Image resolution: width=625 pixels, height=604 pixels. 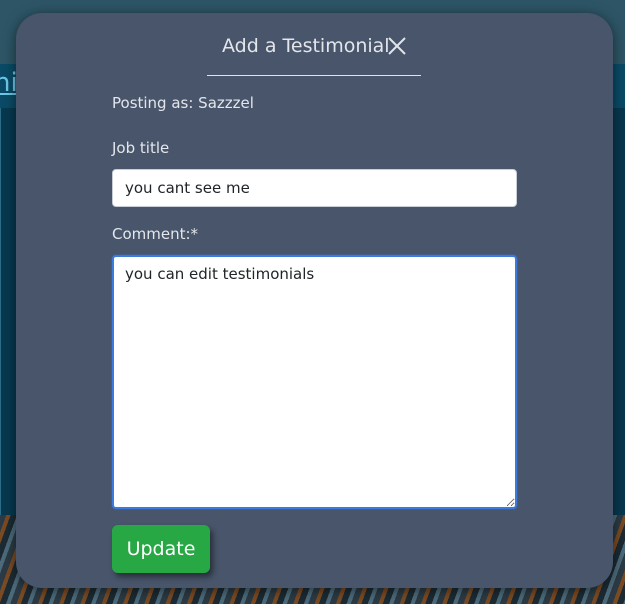 I want to click on update-button: Update, so click(x=161, y=549).